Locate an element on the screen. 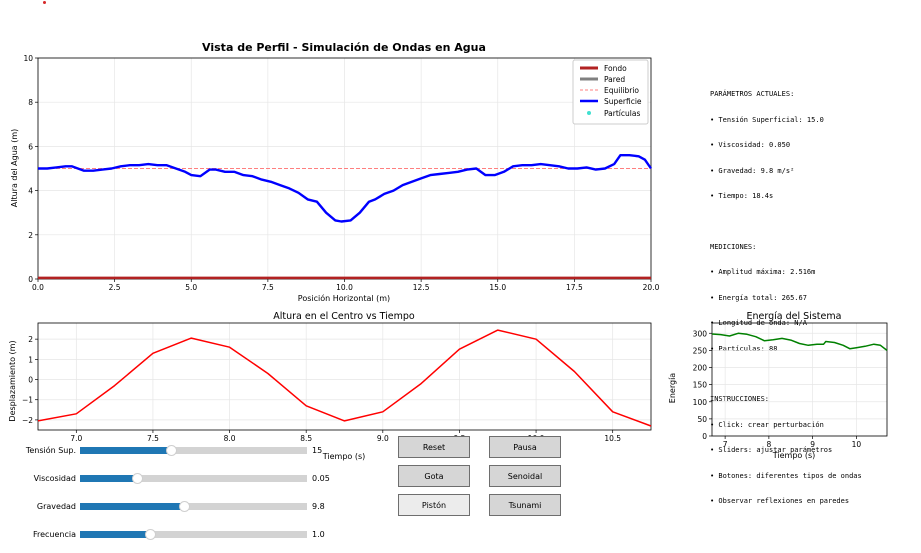  slider-value-gravedad: 9.8 is located at coordinates (318, 506).